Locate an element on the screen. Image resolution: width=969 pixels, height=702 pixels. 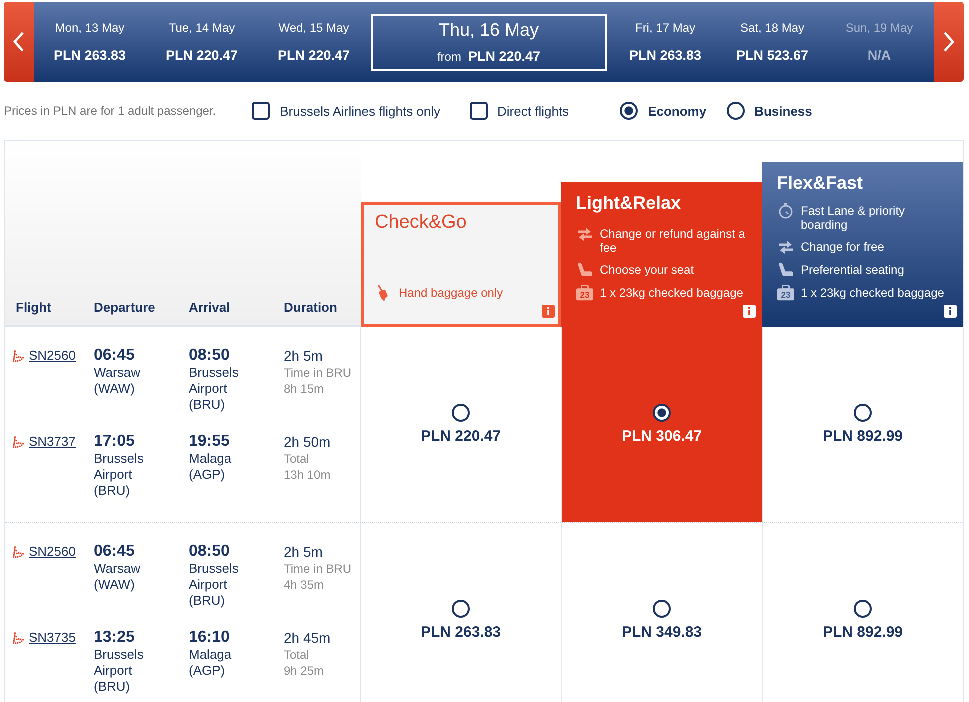
duration-note-value: 9h 25m is located at coordinates (304, 671).